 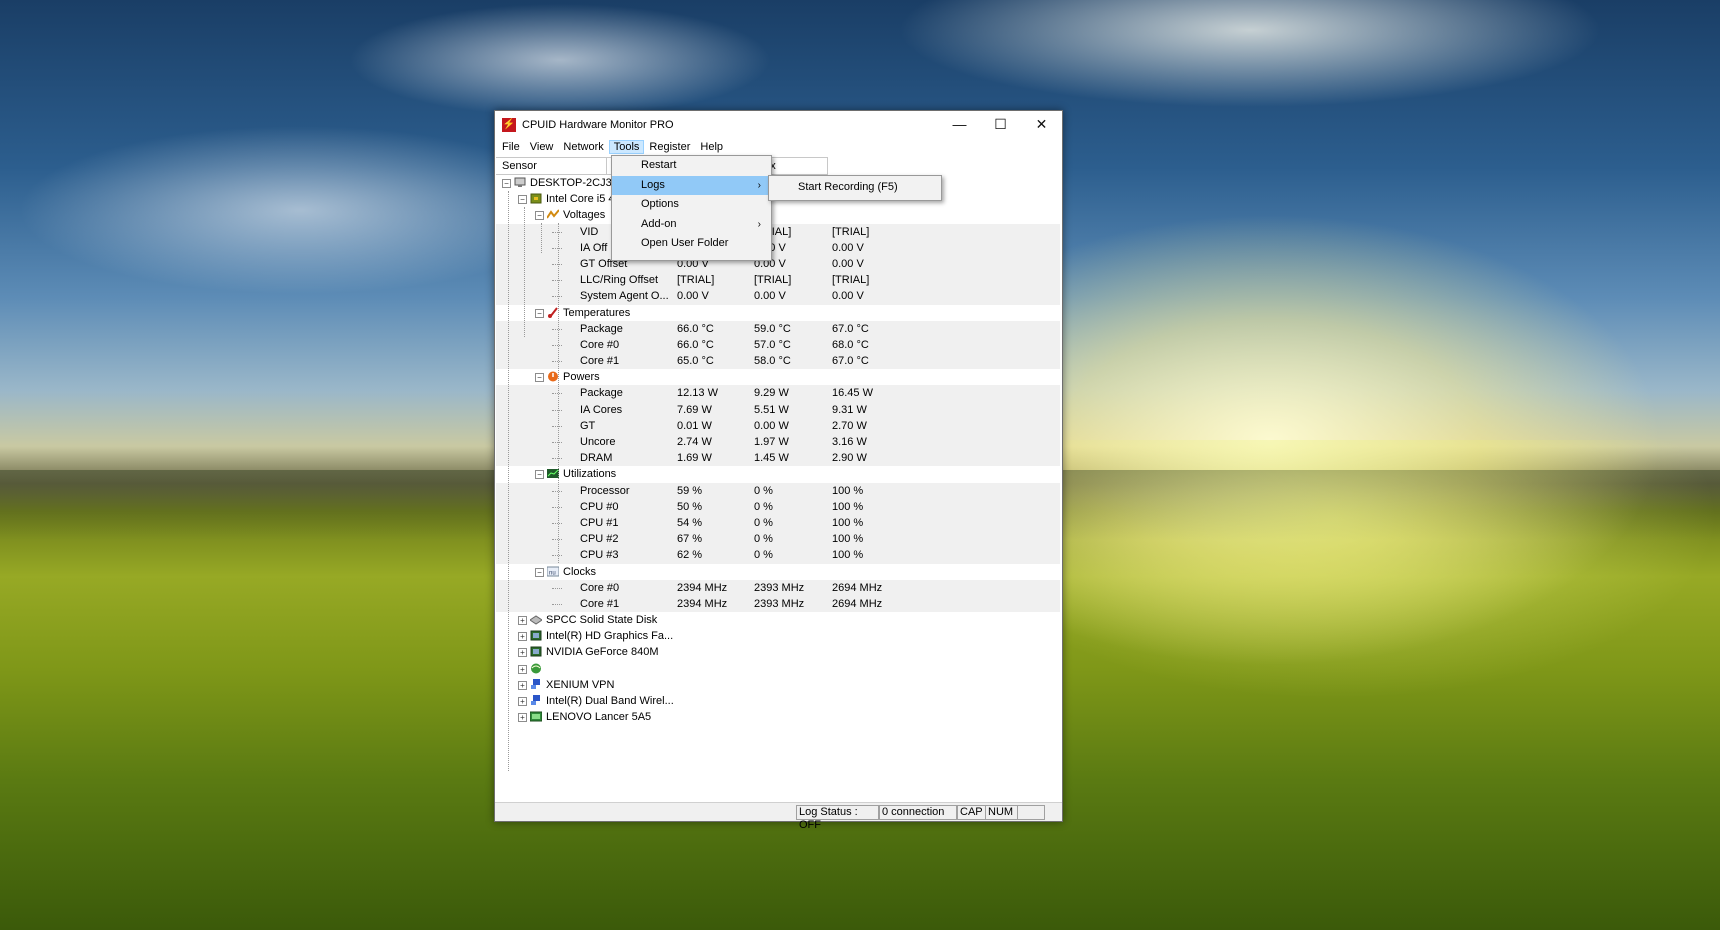 I want to click on sensor-row: Core #1 2394 MHz 2393 MHz 2694 MHz, so click(x=778, y=604).